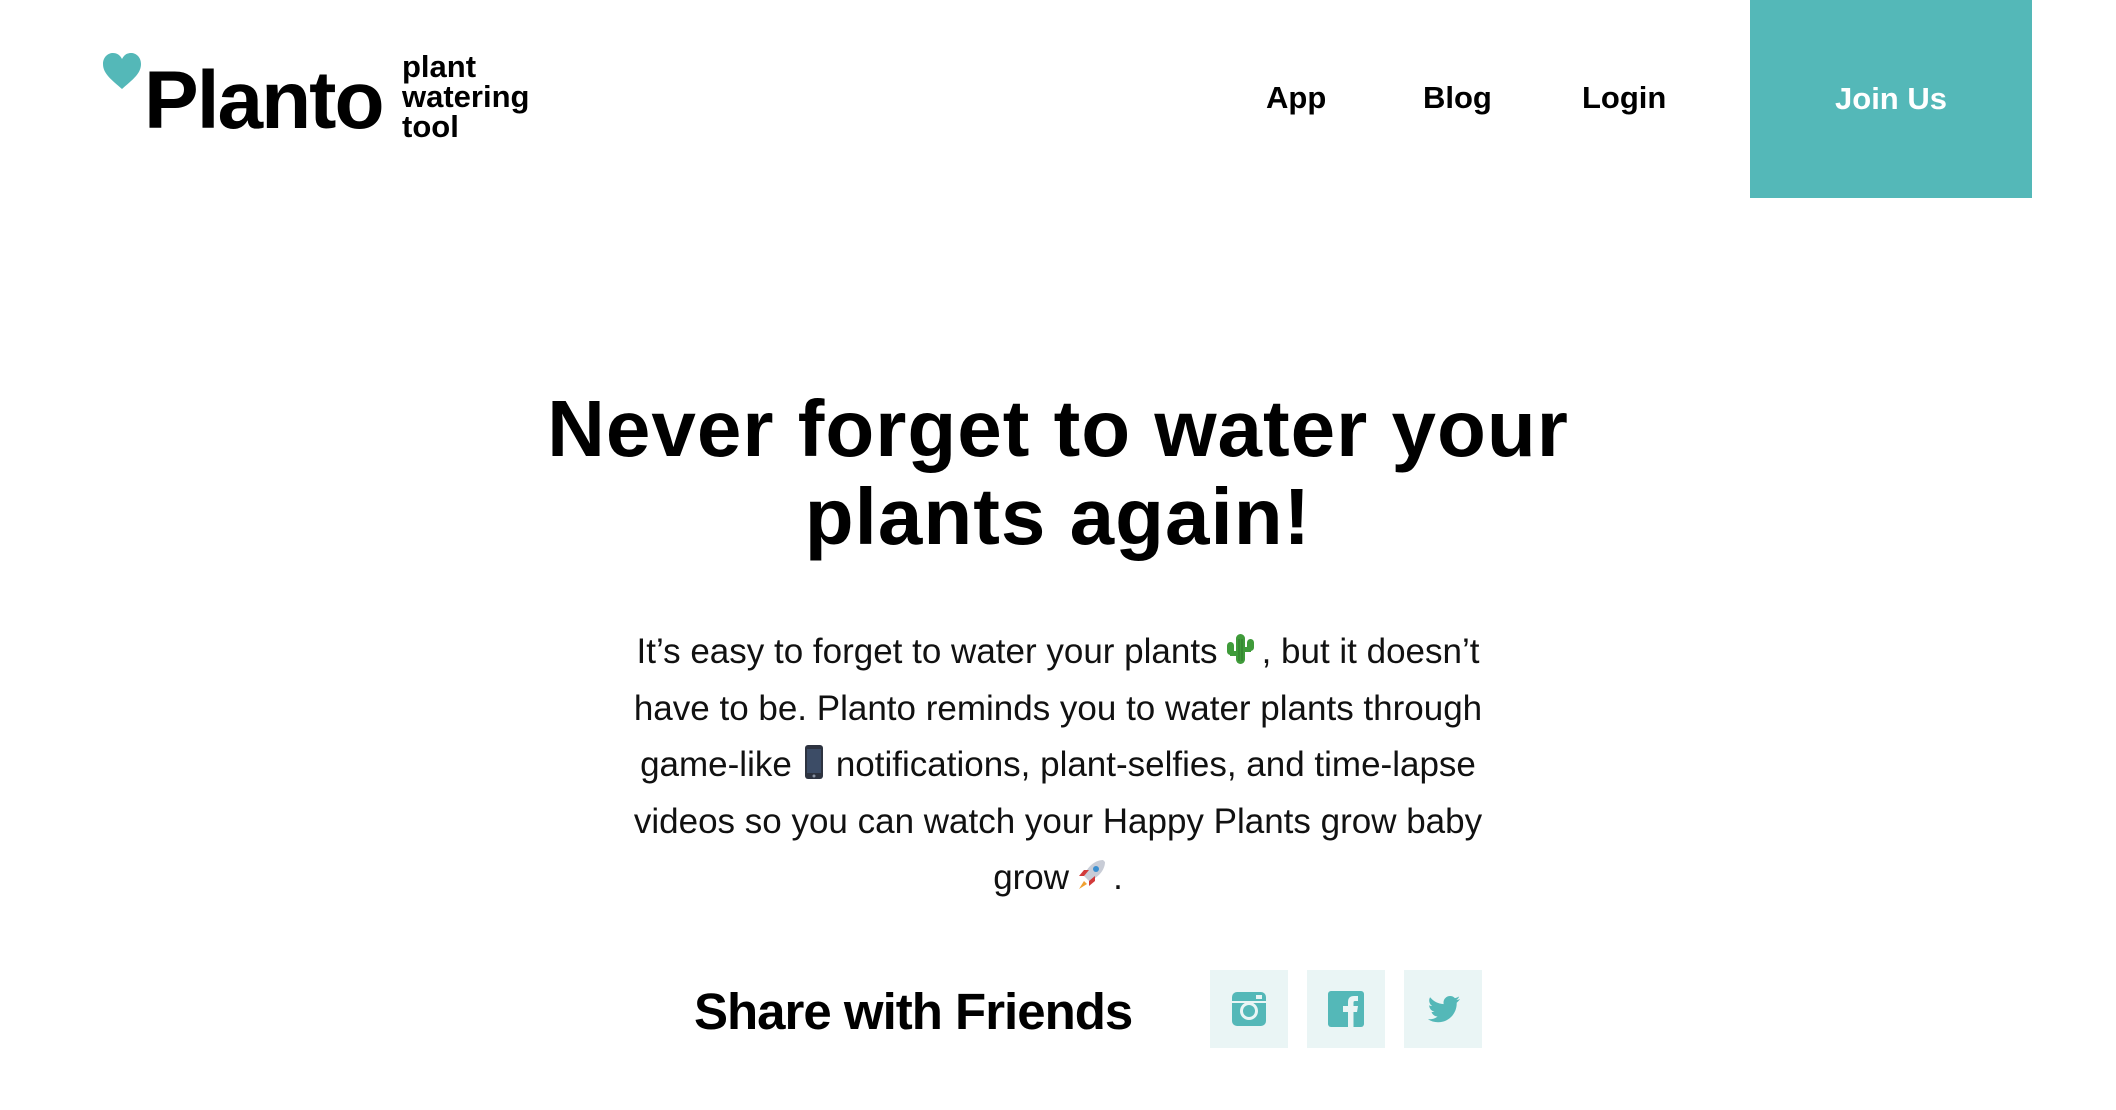  Describe the element at coordinates (813, 762) in the screenshot. I see `mobile-phone-icon` at that location.